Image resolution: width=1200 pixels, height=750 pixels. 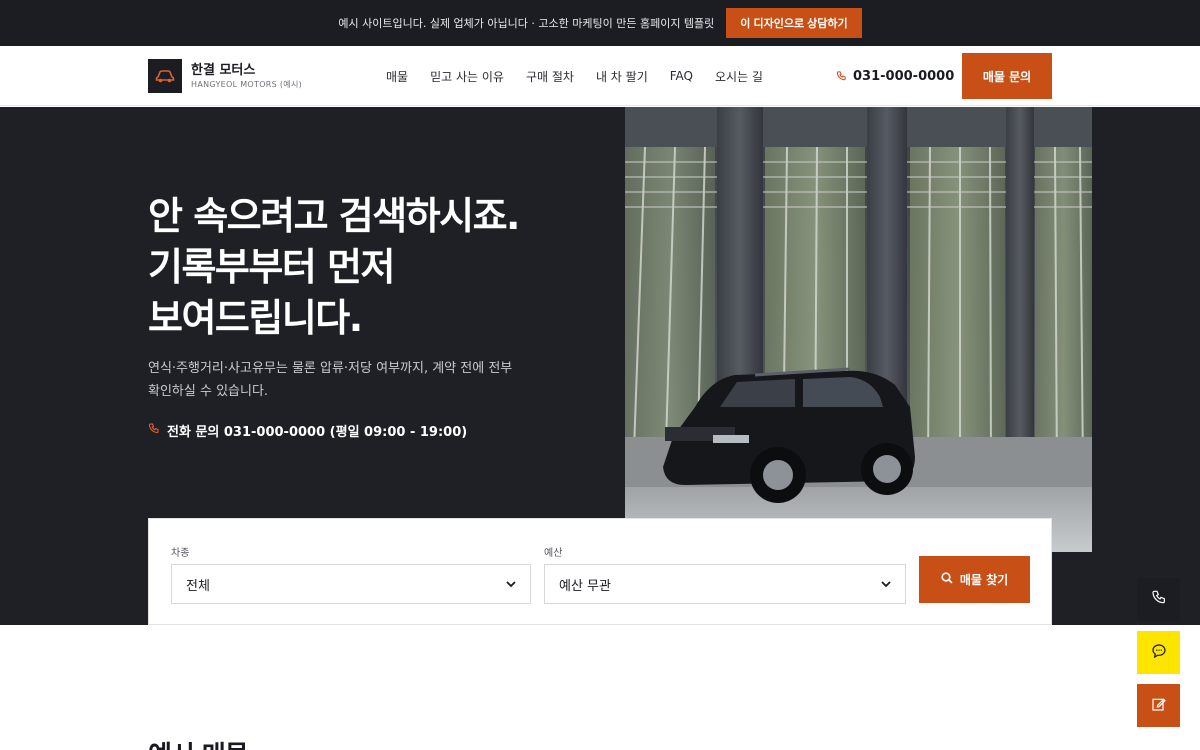 What do you see at coordinates (247, 84) in the screenshot?
I see `brand-subtitle: HANGYEOL MOTORS (예시)` at bounding box center [247, 84].